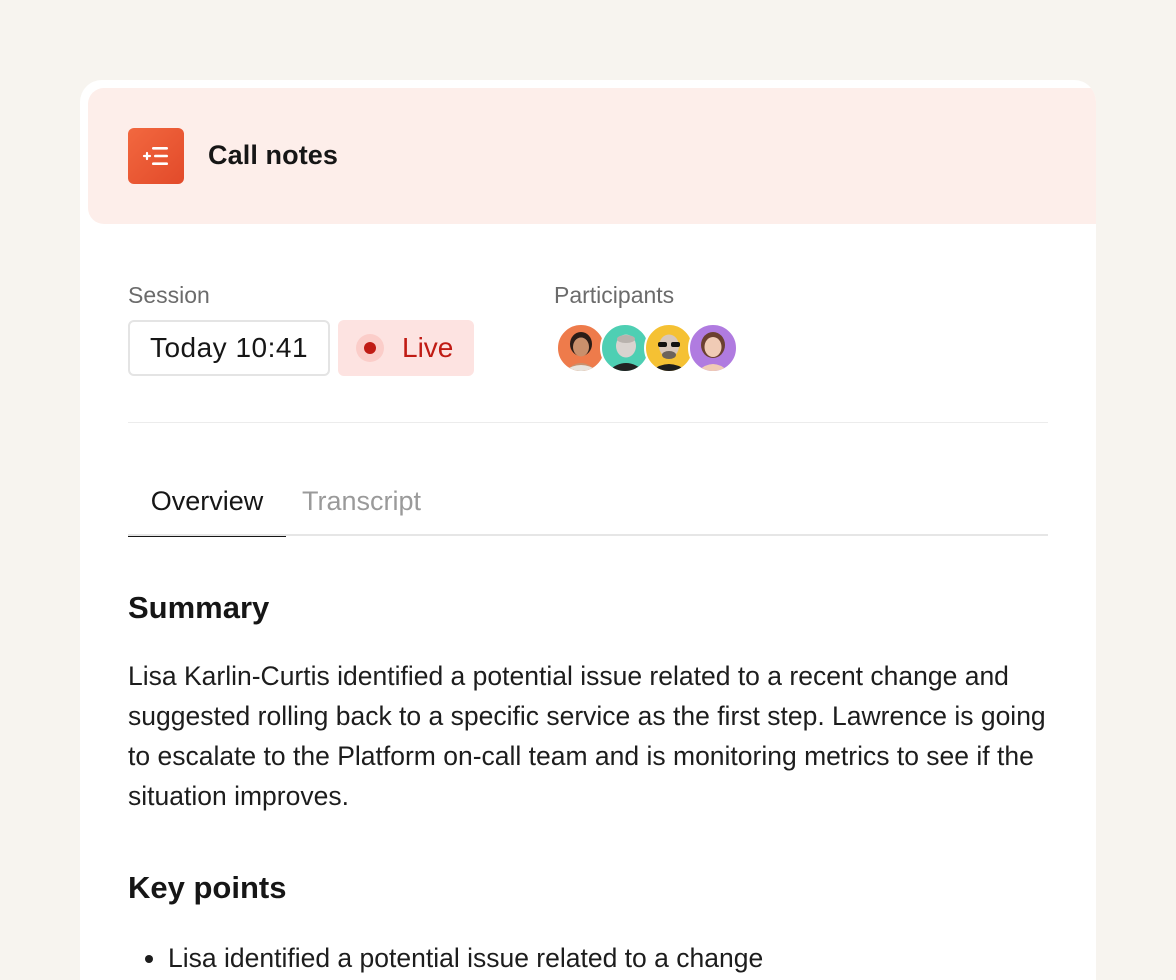 The image size is (1176, 980). Describe the element at coordinates (199, 607) in the screenshot. I see `summary-heading: Summary` at that location.